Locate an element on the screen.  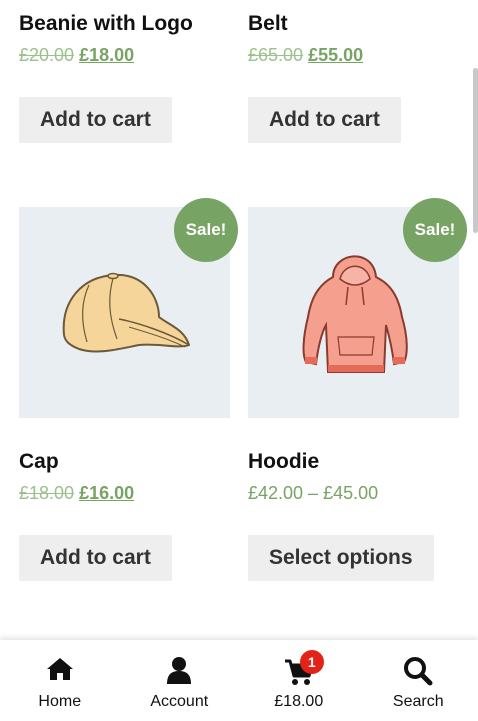
product-price: £42.00 – £45.00 is located at coordinates (354, 493).